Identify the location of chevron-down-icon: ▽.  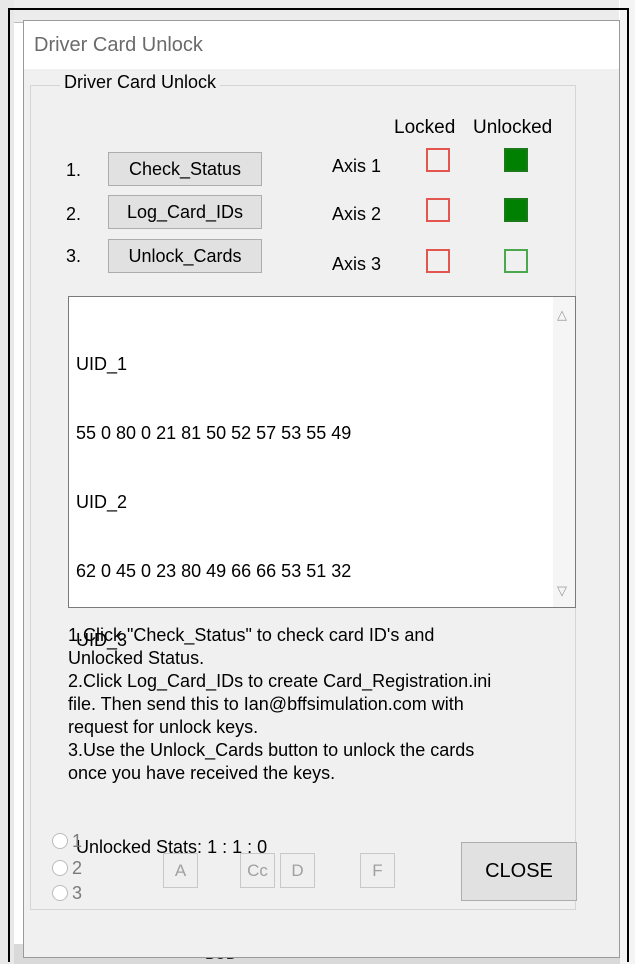
(562, 591).